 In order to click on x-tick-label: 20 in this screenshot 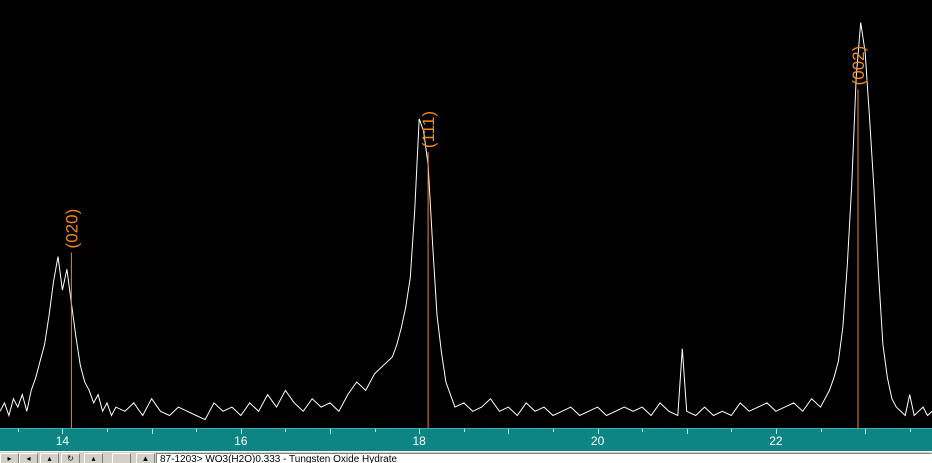, I will do `click(597, 441)`.